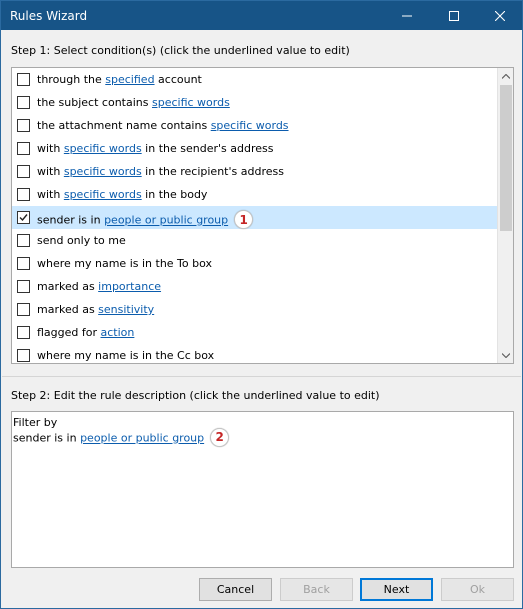  I want to click on condition-text: marked as importance, so click(99, 286).